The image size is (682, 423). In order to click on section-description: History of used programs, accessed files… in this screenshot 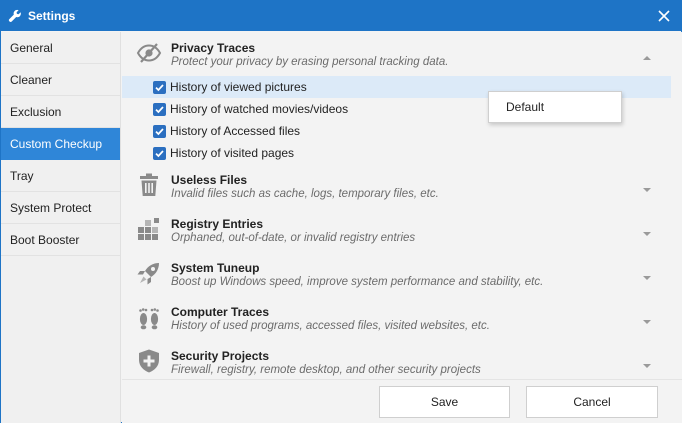, I will do `click(330, 326)`.